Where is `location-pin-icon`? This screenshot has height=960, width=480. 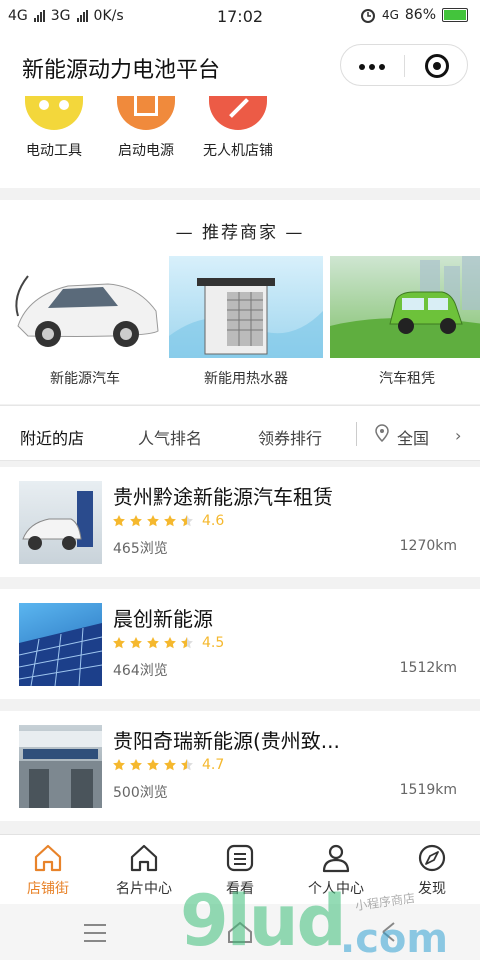
location-pin-icon is located at coordinates (382, 433).